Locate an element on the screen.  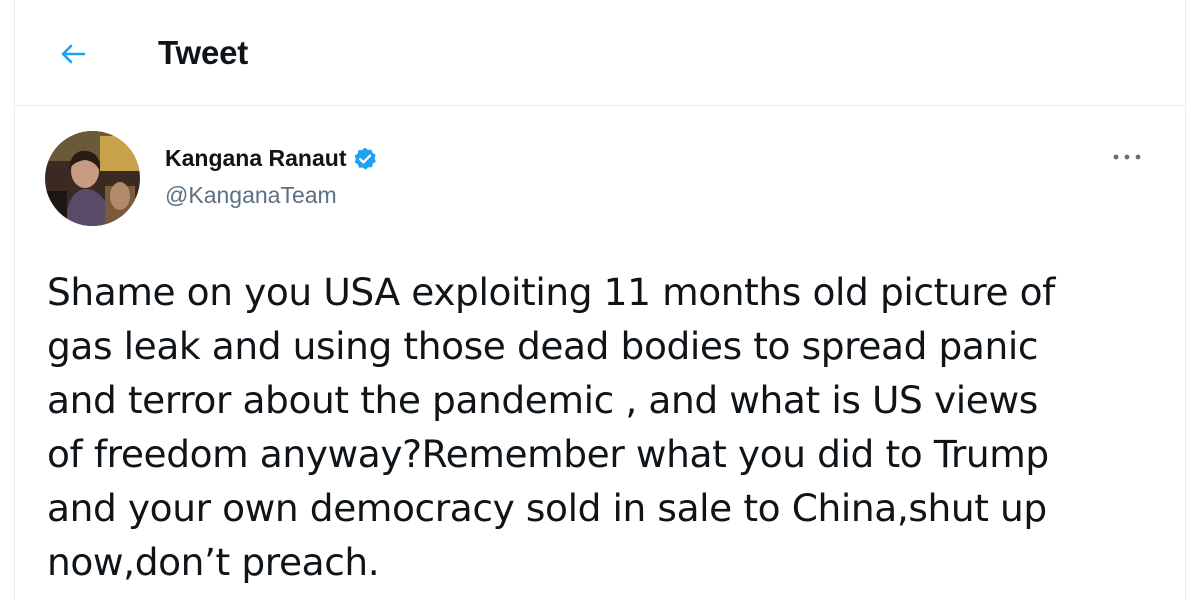
author-name-row: Kangana Ranaut is located at coordinates (271, 158).